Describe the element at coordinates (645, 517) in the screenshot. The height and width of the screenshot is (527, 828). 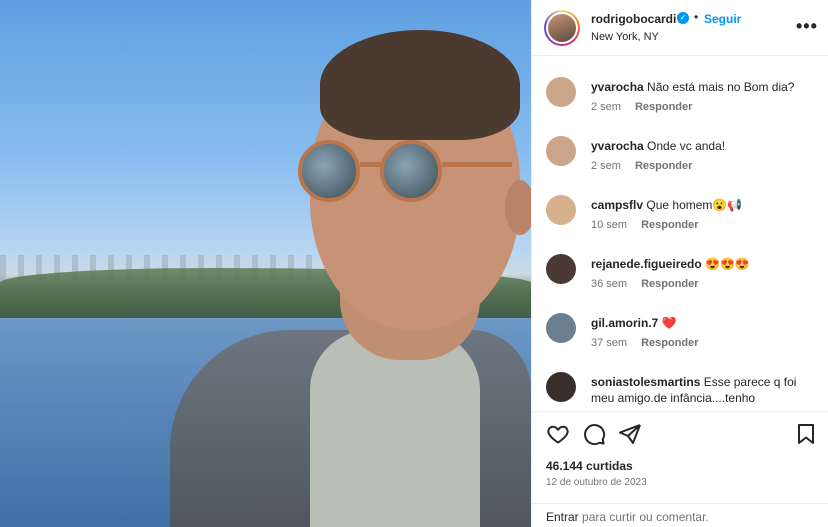
I see `composer-placeholder: para curtir ou comentar.` at that location.